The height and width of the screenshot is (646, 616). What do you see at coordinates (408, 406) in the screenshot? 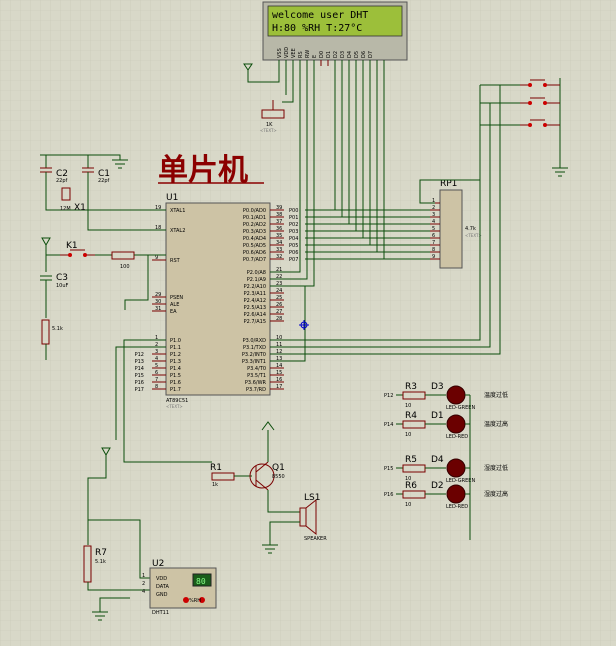
I see `led-resistor-value: 10` at bounding box center [408, 406].